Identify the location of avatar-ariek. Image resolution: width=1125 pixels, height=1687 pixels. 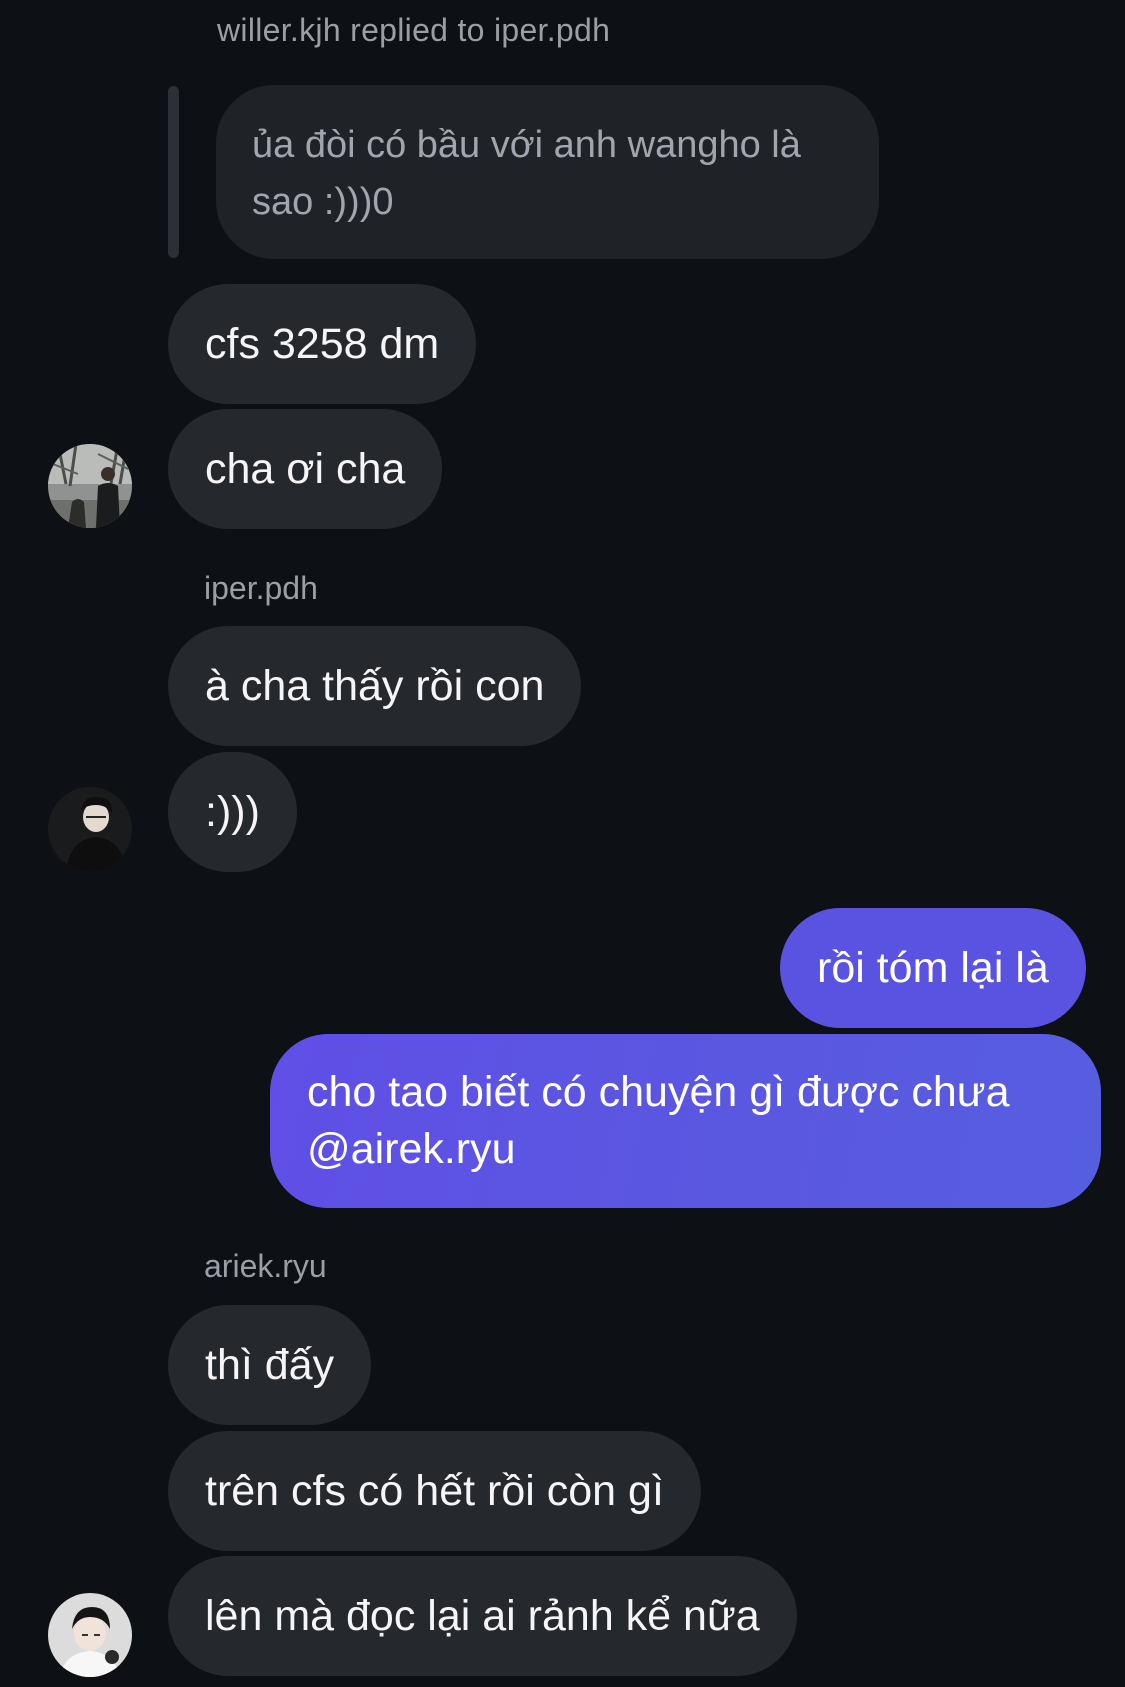
(90, 1635).